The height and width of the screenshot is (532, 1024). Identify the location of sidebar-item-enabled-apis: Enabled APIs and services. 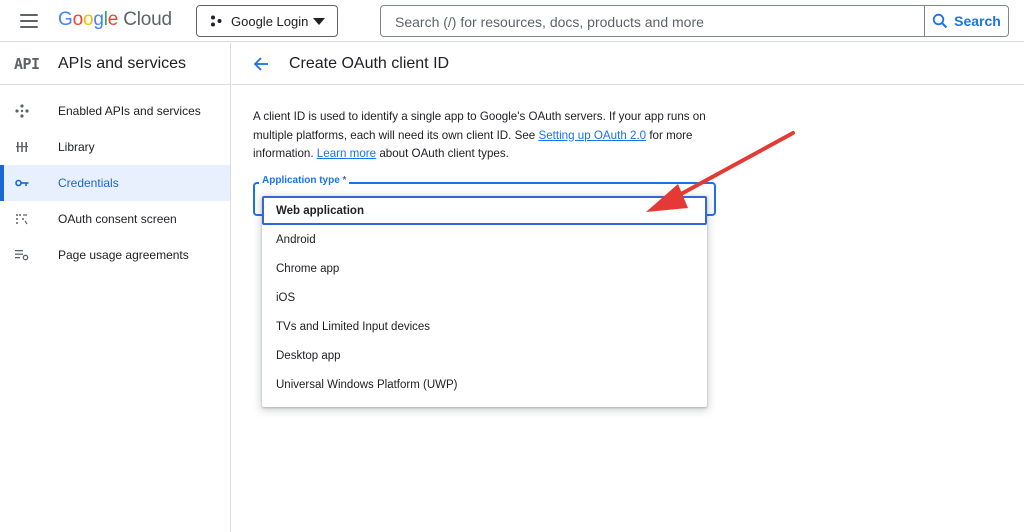
(115, 111).